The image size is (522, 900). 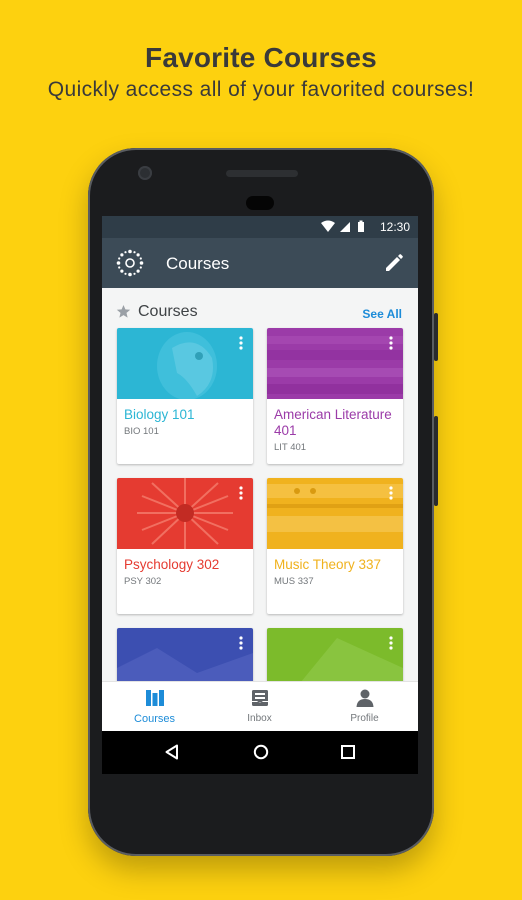 I want to click on app-bar-title: Courses, so click(x=198, y=263).